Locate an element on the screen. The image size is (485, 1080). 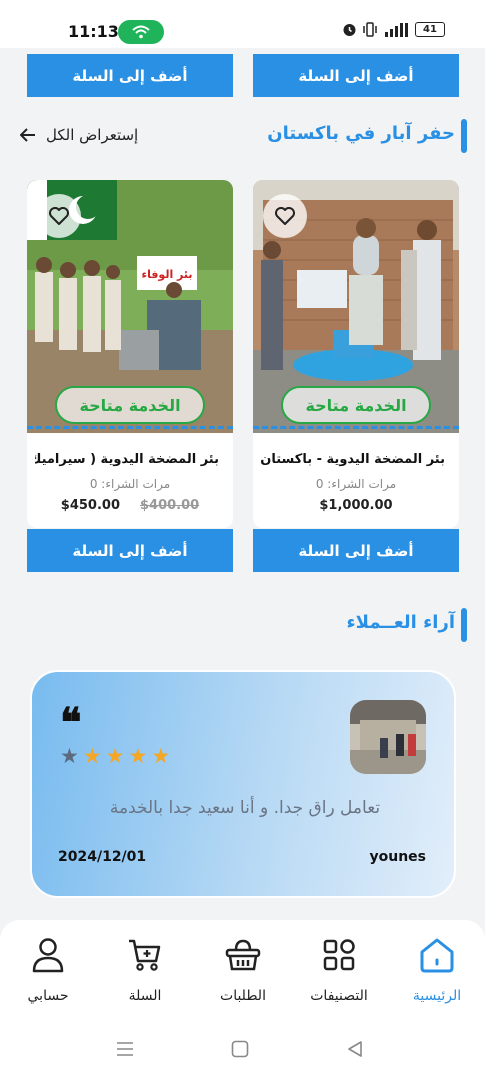
wifi-icon is located at coordinates (141, 32).